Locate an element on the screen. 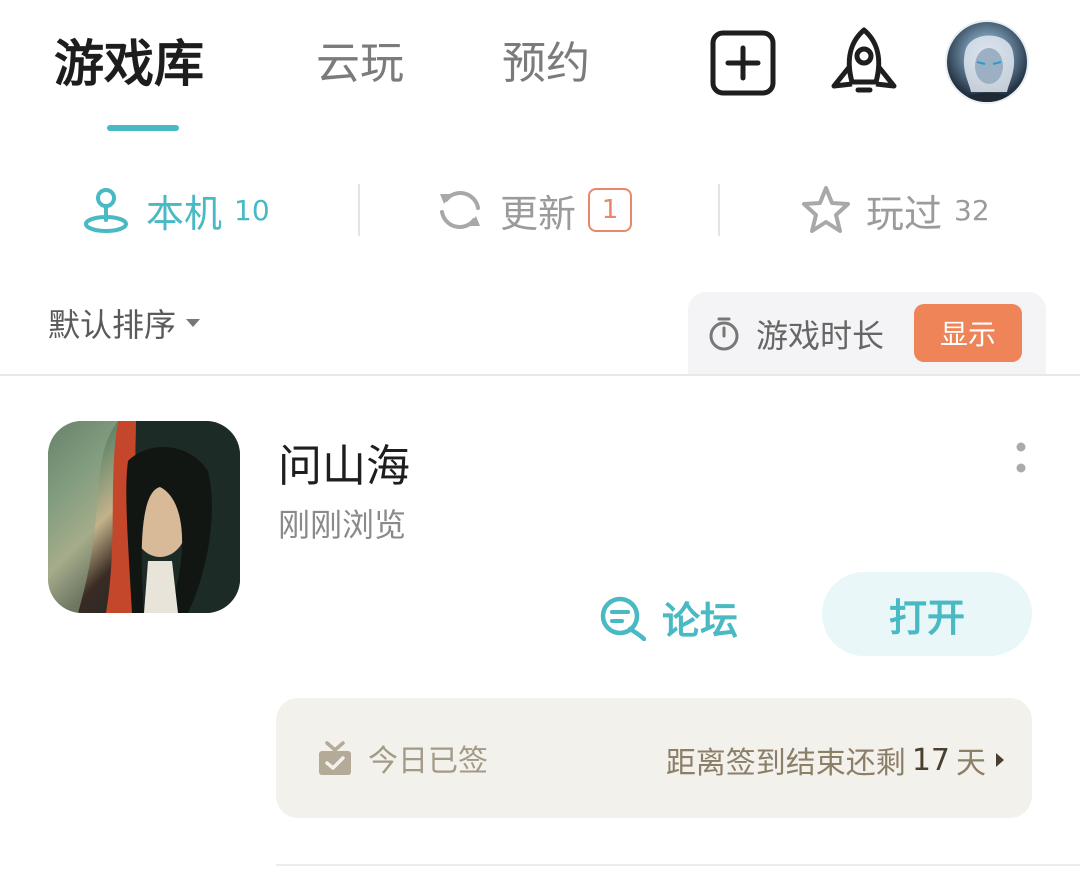 The height and width of the screenshot is (896, 1080). subtab-update: 更新 1 is located at coordinates (533, 210).